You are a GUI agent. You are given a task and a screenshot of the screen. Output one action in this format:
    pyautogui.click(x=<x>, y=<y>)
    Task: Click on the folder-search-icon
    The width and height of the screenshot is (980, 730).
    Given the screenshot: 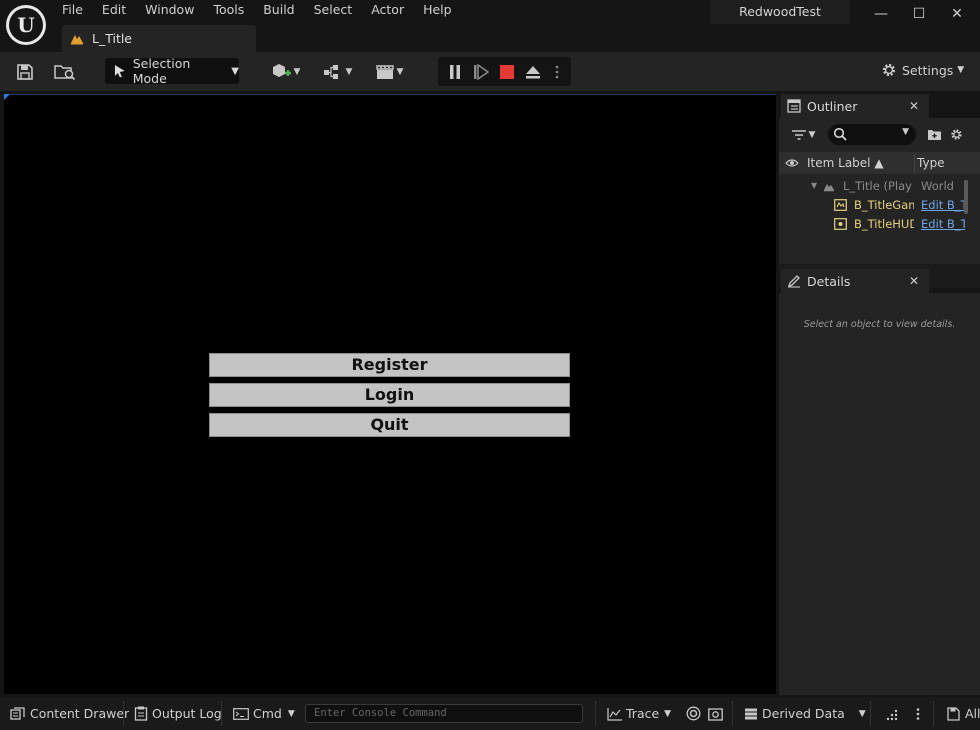 What is the action you would take?
    pyautogui.click(x=65, y=73)
    